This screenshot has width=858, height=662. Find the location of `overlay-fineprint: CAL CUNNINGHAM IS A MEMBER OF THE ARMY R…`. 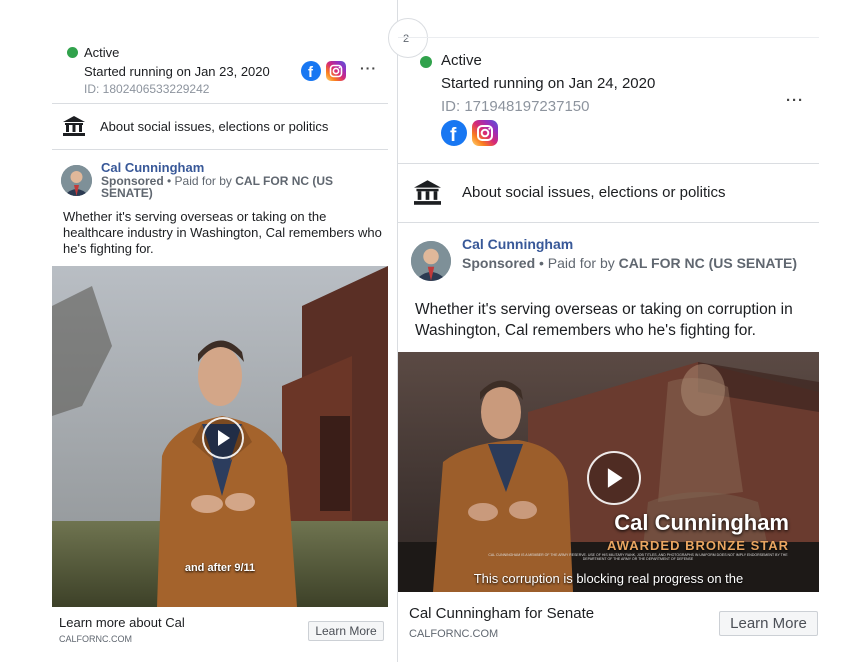

overlay-fineprint: CAL CUNNINGHAM IS A MEMBER OF THE ARMY R… is located at coordinates (638, 557).